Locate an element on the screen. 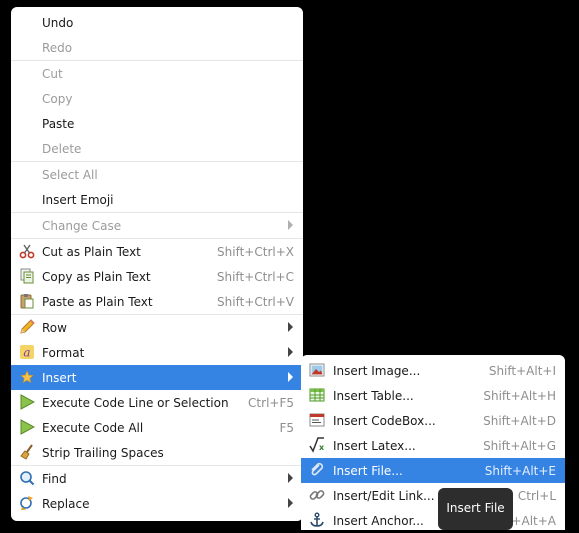  svg-text: x is located at coordinates (322, 447).